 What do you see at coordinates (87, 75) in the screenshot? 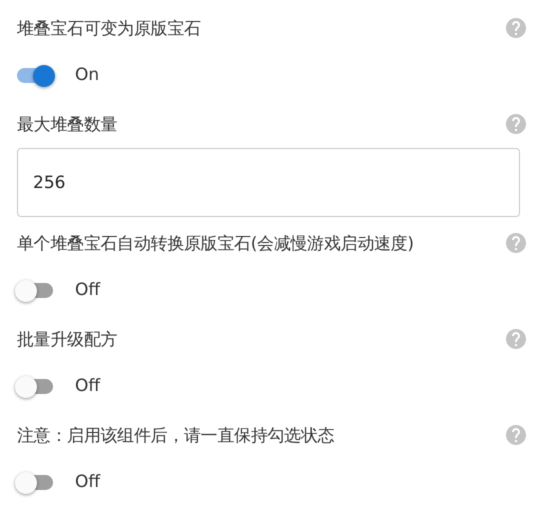
I see `toggle-state-label: On` at bounding box center [87, 75].